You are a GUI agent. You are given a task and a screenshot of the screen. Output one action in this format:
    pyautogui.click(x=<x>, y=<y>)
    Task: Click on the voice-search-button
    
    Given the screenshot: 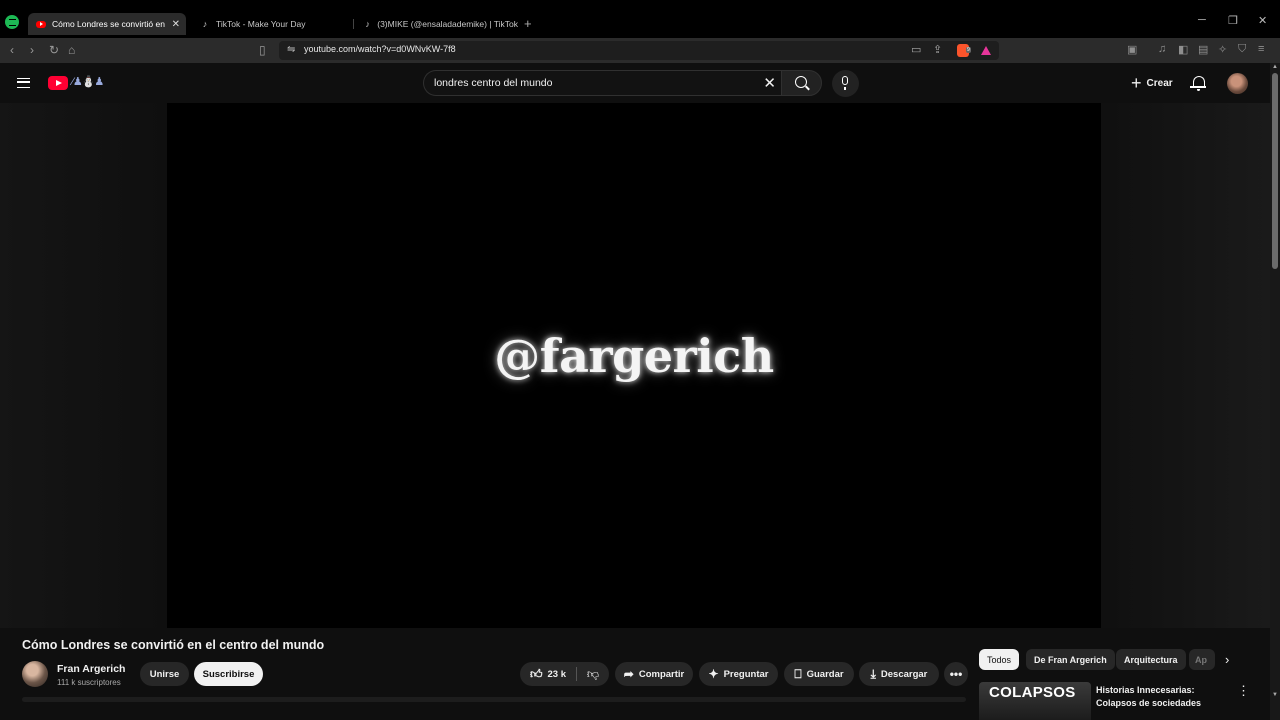 What is the action you would take?
    pyautogui.click(x=845, y=83)
    